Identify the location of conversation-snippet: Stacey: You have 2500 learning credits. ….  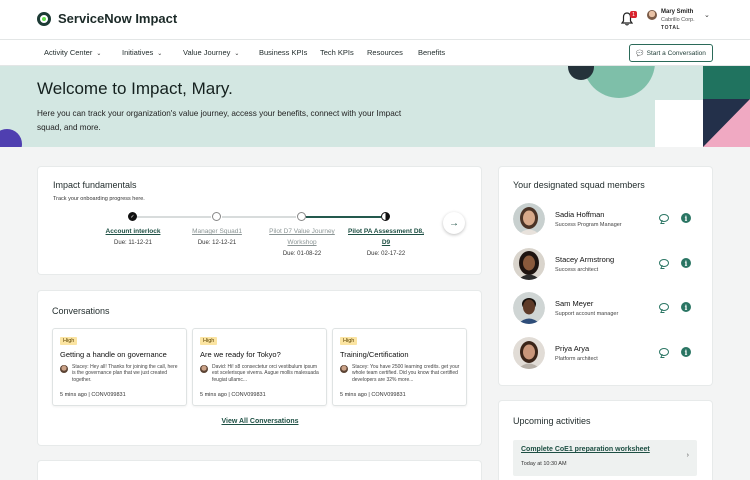
(406, 373).